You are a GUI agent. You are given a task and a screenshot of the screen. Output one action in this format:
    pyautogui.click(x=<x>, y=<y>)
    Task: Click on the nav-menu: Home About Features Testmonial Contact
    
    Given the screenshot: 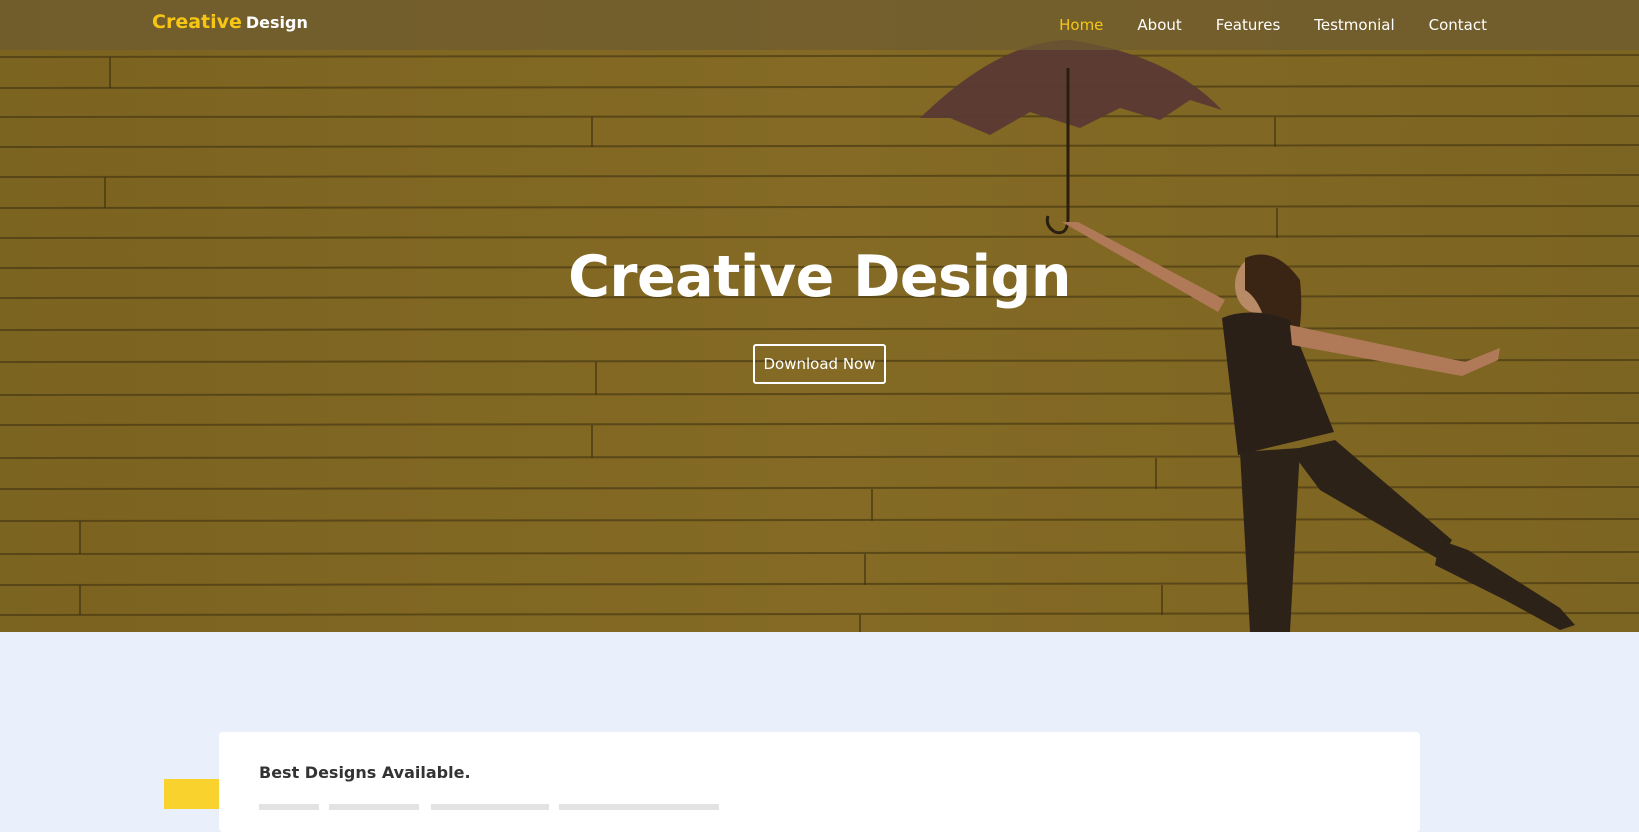 What is the action you would take?
    pyautogui.click(x=1273, y=25)
    